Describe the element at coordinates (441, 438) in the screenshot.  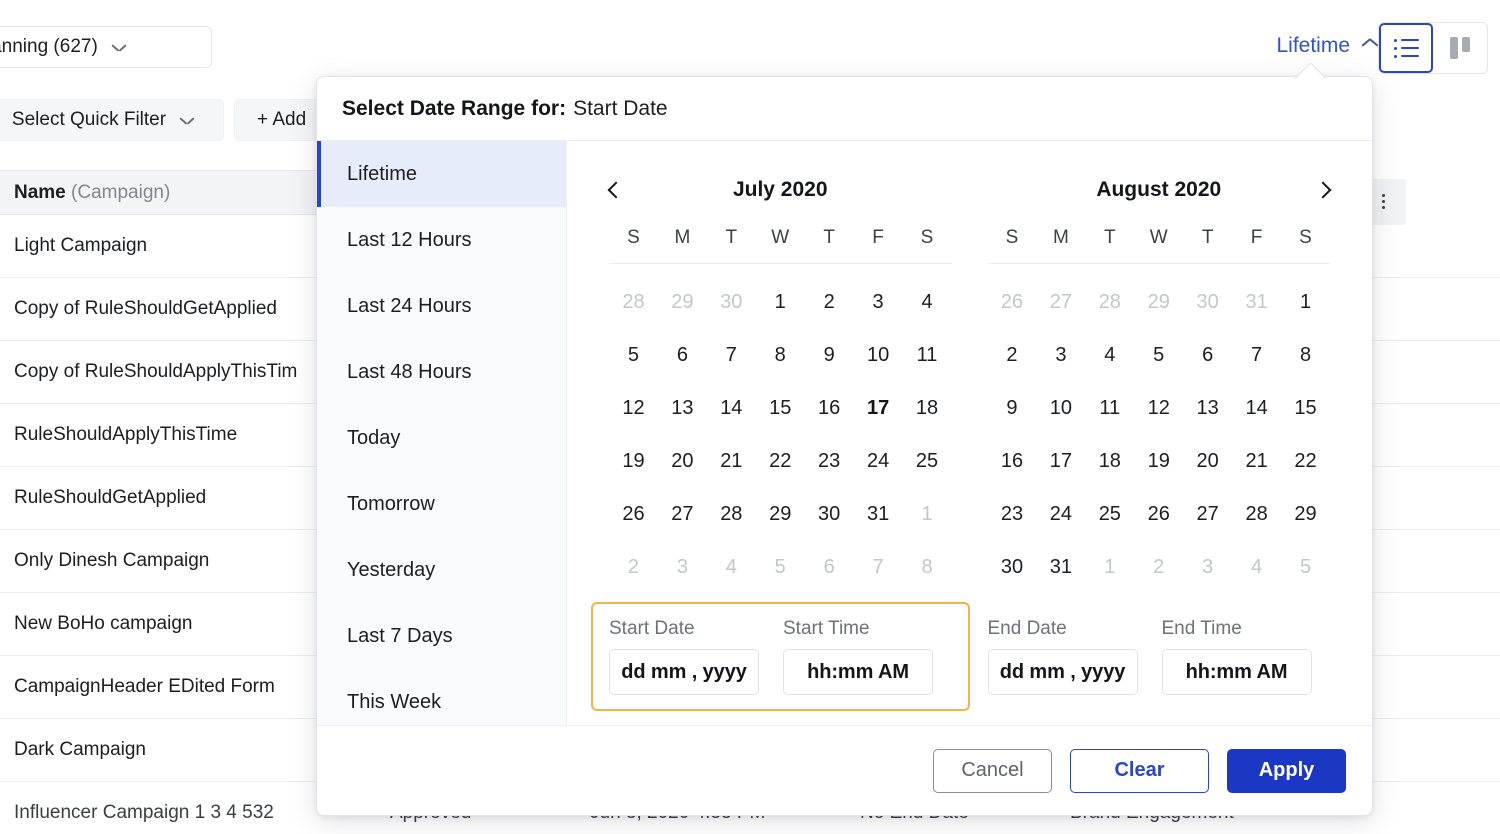
I see `preset-item-today: Today` at that location.